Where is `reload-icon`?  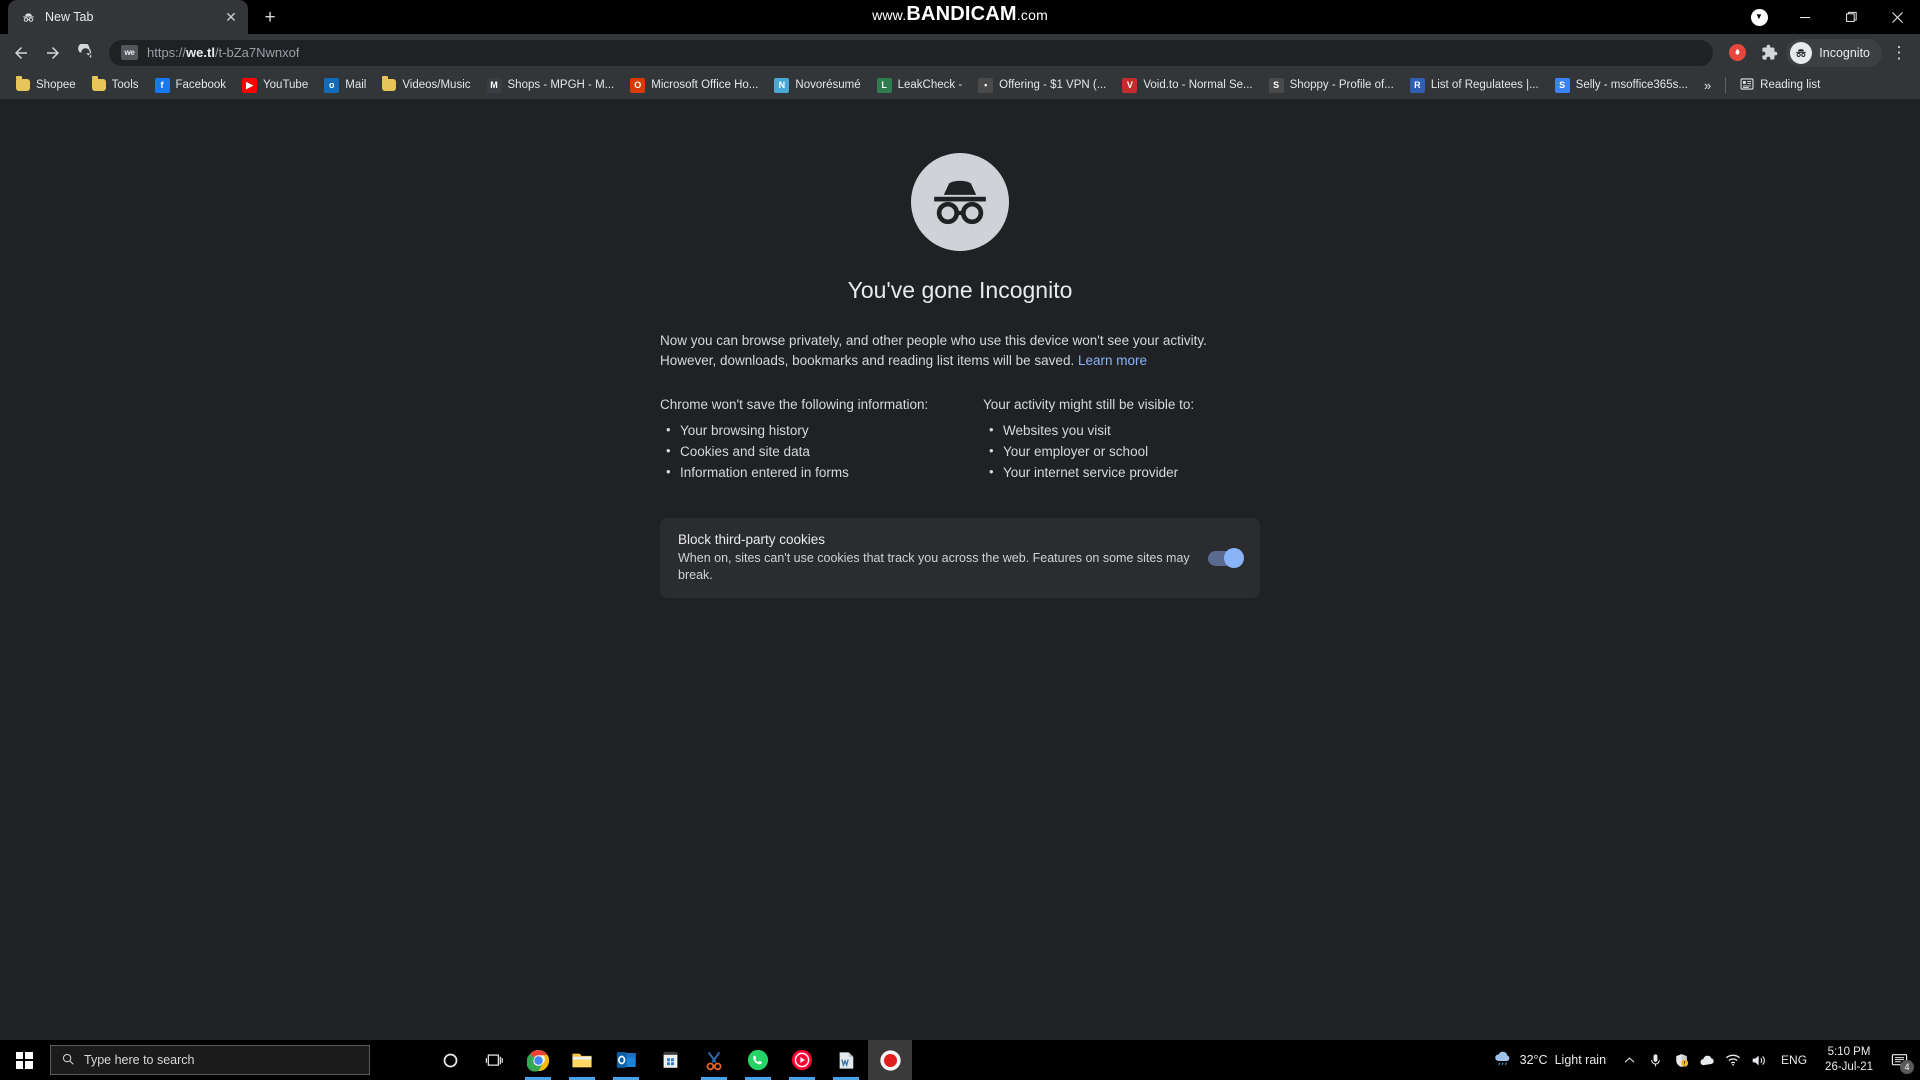
reload-icon is located at coordinates (85, 53).